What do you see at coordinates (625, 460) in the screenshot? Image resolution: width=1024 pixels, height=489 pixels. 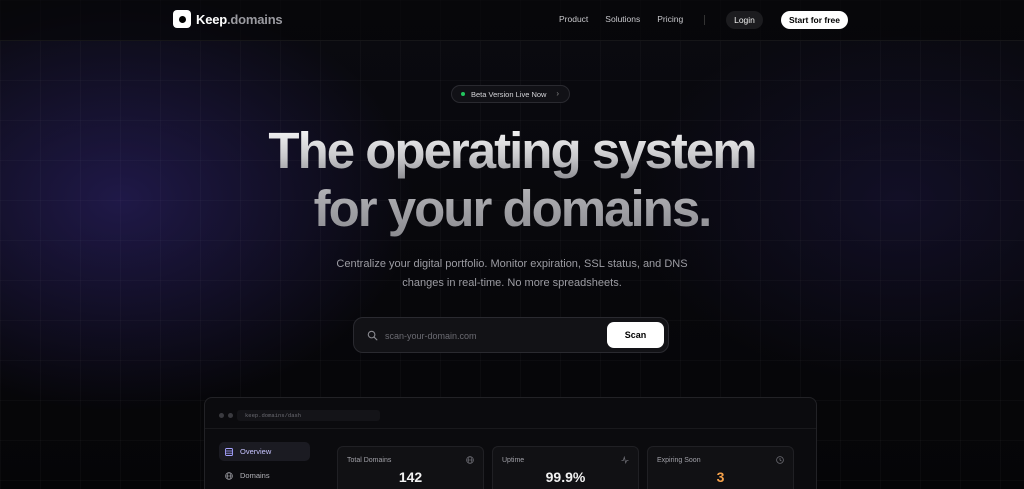 I see `activity-icon` at bounding box center [625, 460].